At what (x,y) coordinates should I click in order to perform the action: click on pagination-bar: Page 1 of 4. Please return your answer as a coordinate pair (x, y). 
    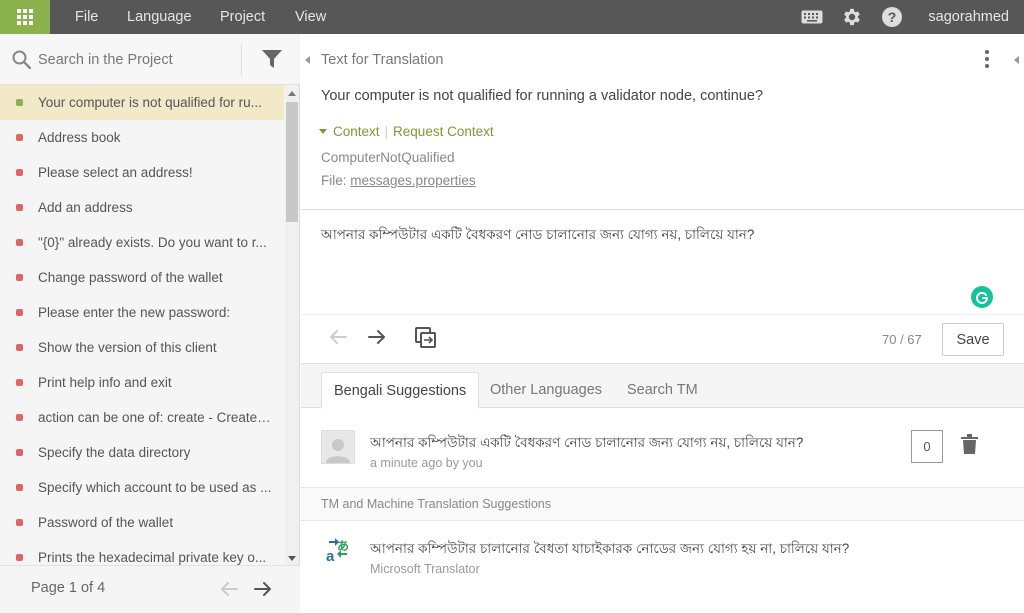
    Looking at the image, I should click on (150, 589).